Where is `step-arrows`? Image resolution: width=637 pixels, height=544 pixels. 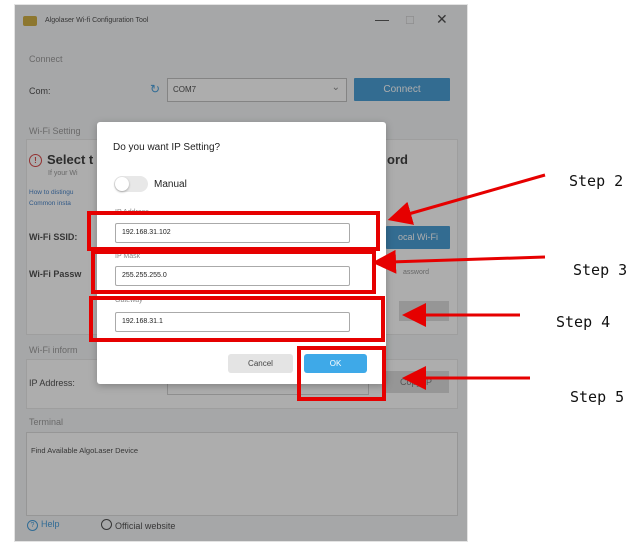
step-arrows is located at coordinates (459, 281).